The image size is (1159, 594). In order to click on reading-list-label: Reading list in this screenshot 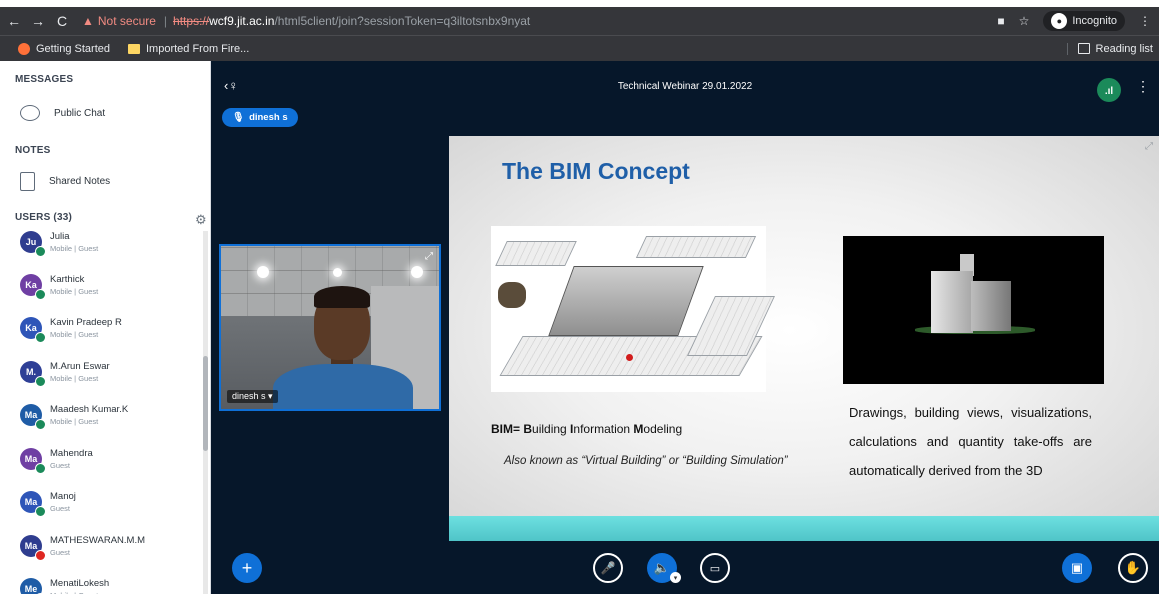, I will do `click(1124, 48)`.